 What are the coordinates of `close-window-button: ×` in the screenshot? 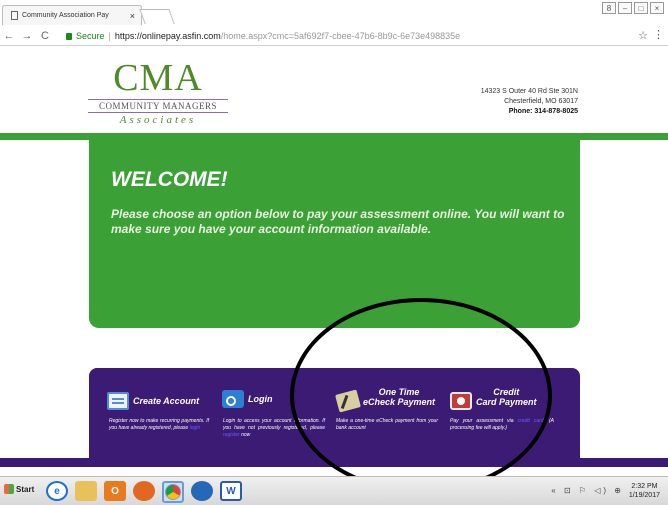 It's located at (657, 8).